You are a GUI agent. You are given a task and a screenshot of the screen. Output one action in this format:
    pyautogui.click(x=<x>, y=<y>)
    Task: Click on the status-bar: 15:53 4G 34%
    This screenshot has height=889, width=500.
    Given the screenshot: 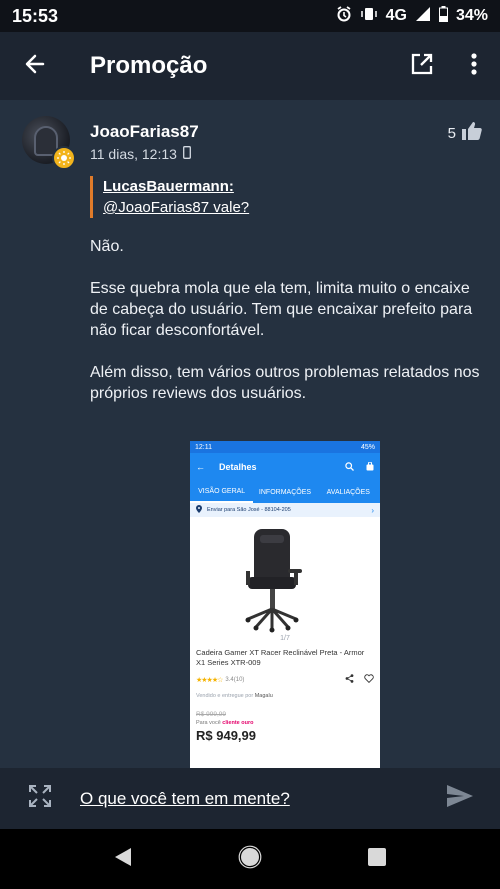 What is the action you would take?
    pyautogui.click(x=250, y=16)
    